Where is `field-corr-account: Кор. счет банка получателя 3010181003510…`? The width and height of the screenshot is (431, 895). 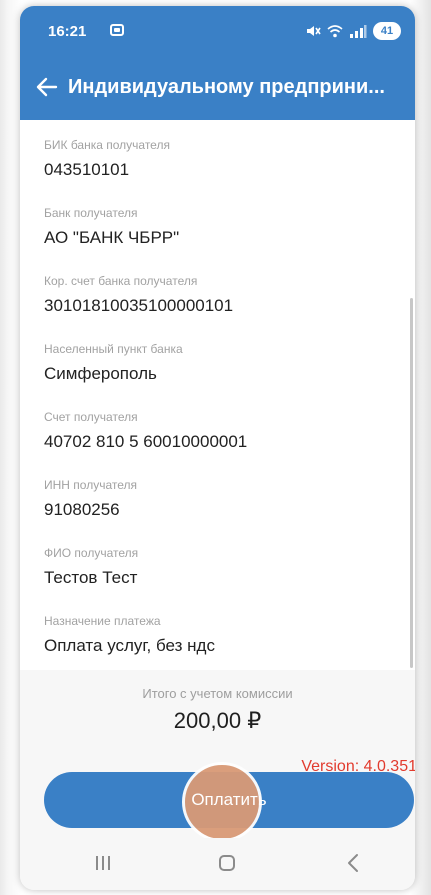
field-corr-account: Кор. счет банка получателя 3010181003510… is located at coordinates (138, 295).